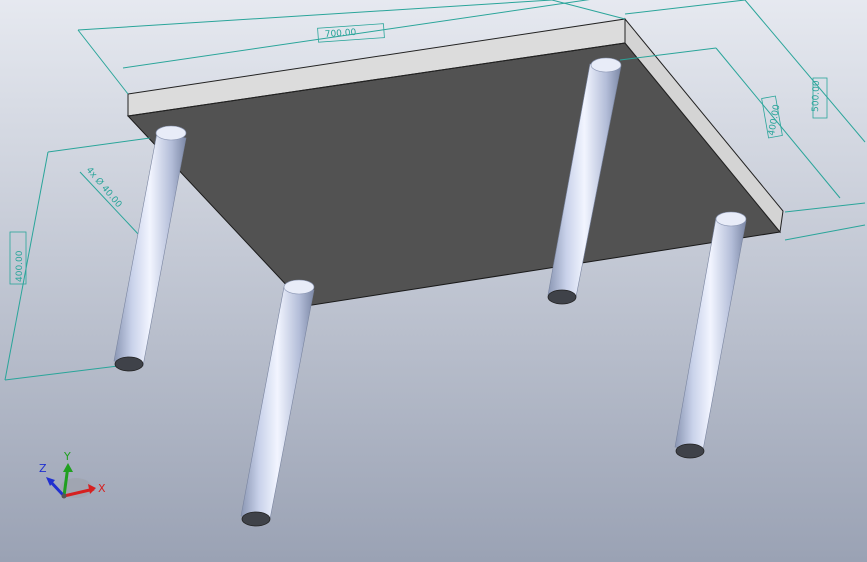  I want to click on y-axis-label: Y, so click(67, 456).